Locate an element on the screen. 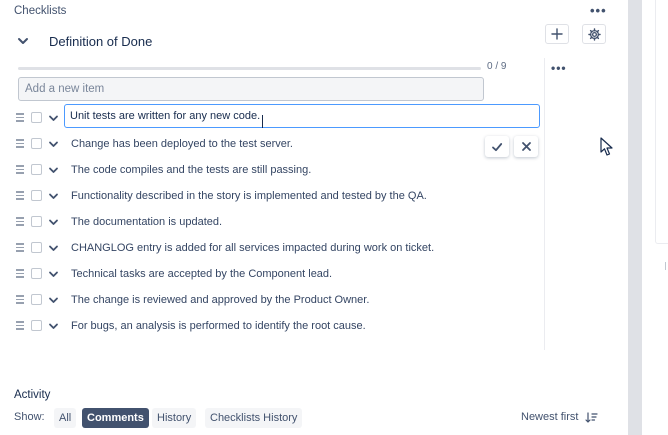  section-more-button: ••• is located at coordinates (598, 10).